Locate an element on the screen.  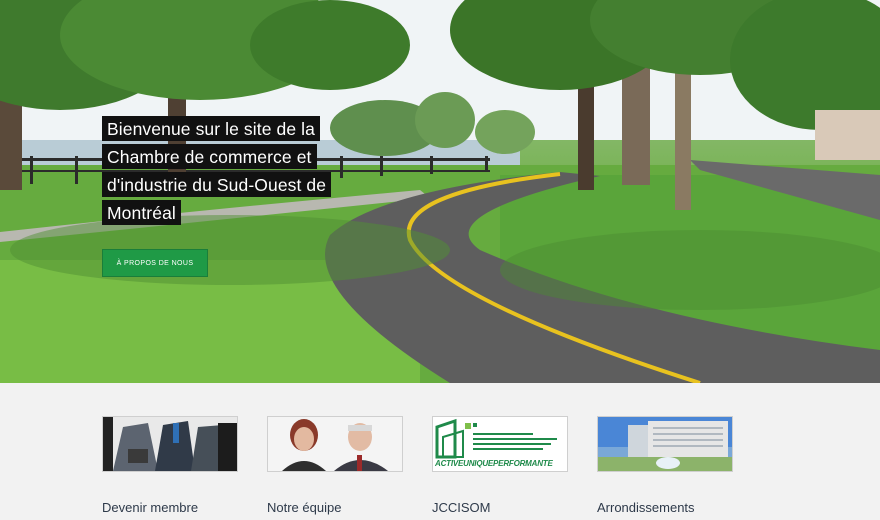
card-notre-equipe: Notre équipe is located at coordinates (335, 465).